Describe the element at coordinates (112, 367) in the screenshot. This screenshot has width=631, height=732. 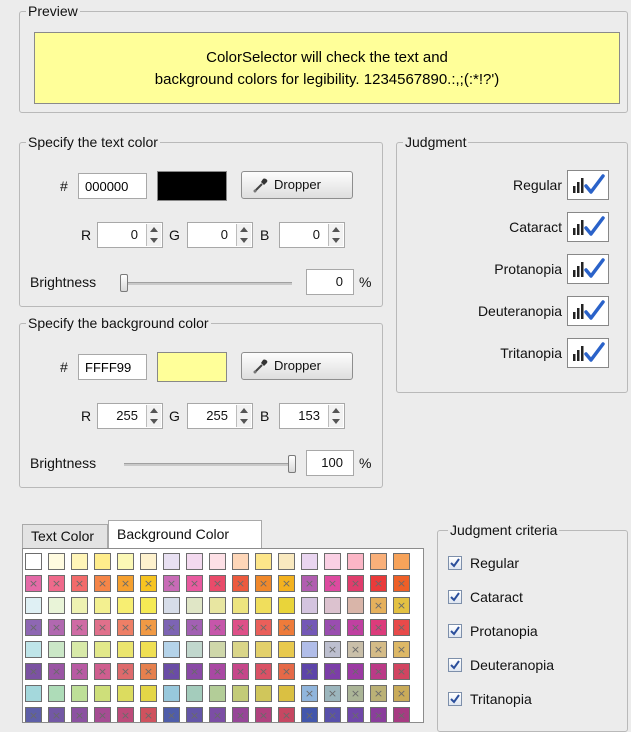
I see `bg-hex-input` at that location.